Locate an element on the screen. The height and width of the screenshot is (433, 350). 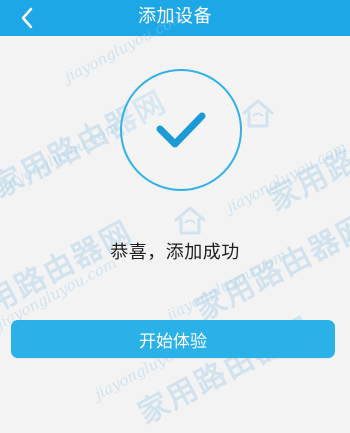
top-bar: 添加设备 is located at coordinates (175, 18).